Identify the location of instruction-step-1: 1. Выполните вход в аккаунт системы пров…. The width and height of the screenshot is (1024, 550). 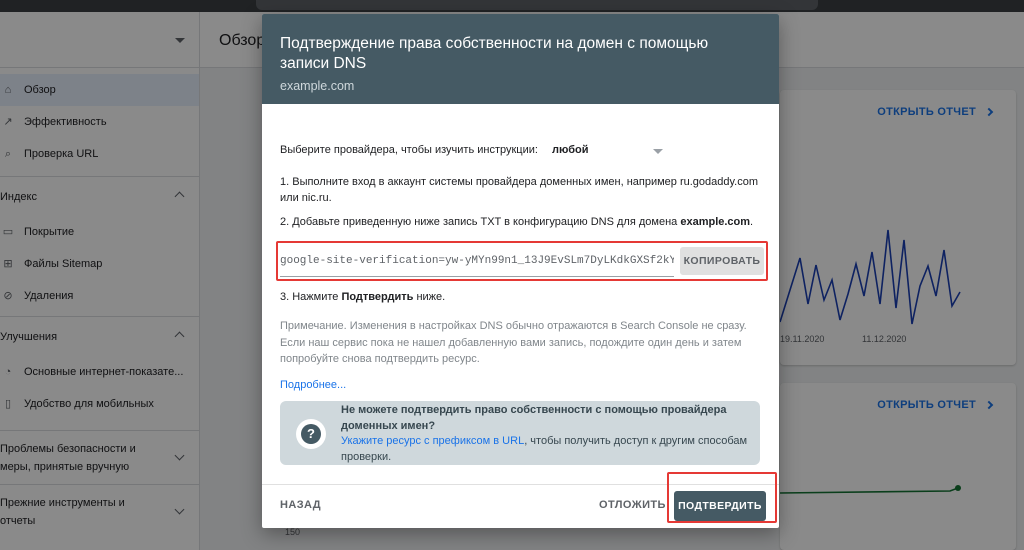
(519, 190).